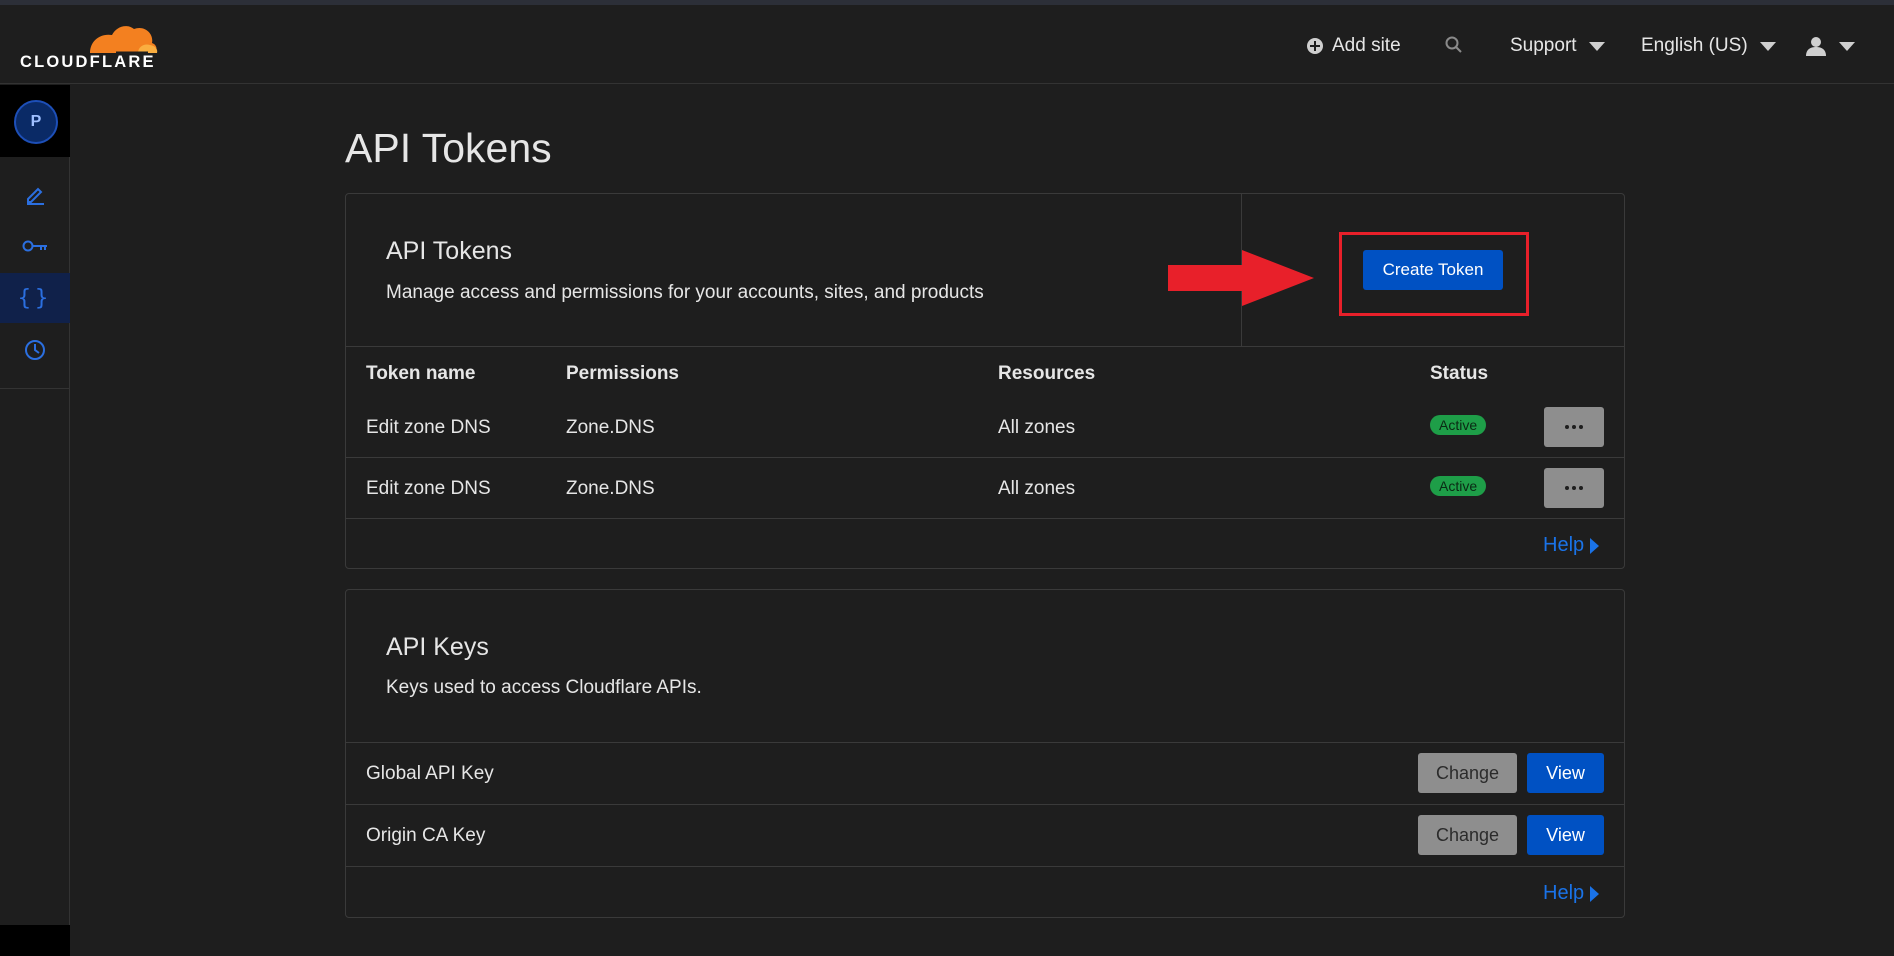 This screenshot has height=956, width=1894. Describe the element at coordinates (1694, 45) in the screenshot. I see `language-label: English (US)` at that location.